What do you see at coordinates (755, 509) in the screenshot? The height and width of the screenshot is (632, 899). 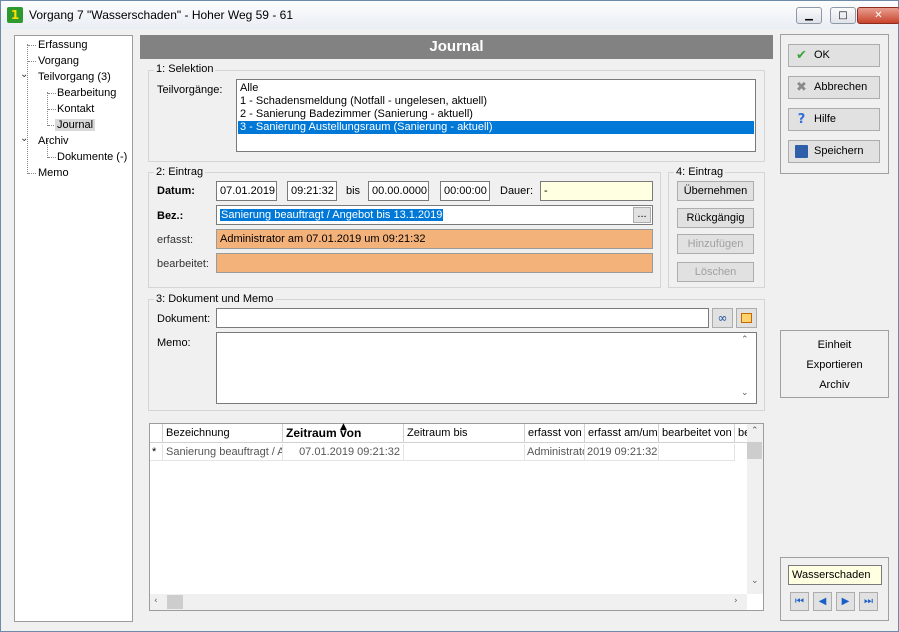 I see `vertical-scrollbar: ⌃ ⌄` at bounding box center [755, 509].